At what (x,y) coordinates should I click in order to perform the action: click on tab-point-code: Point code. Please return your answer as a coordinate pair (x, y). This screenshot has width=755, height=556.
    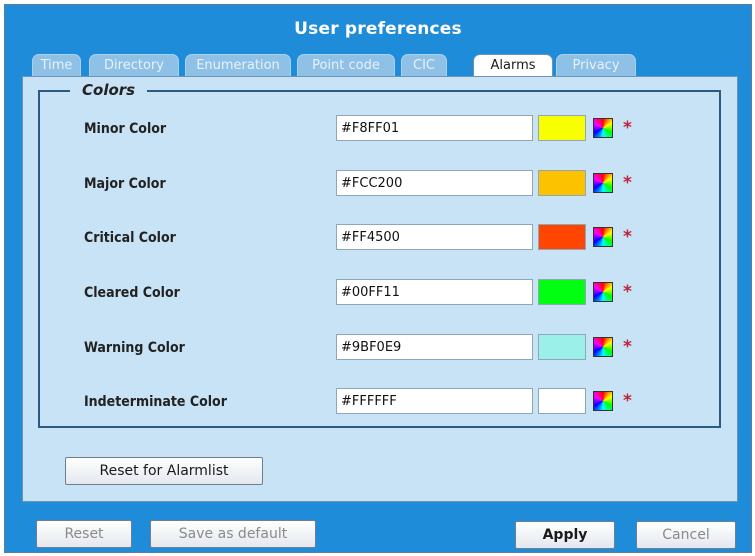
    Looking at the image, I should click on (346, 65).